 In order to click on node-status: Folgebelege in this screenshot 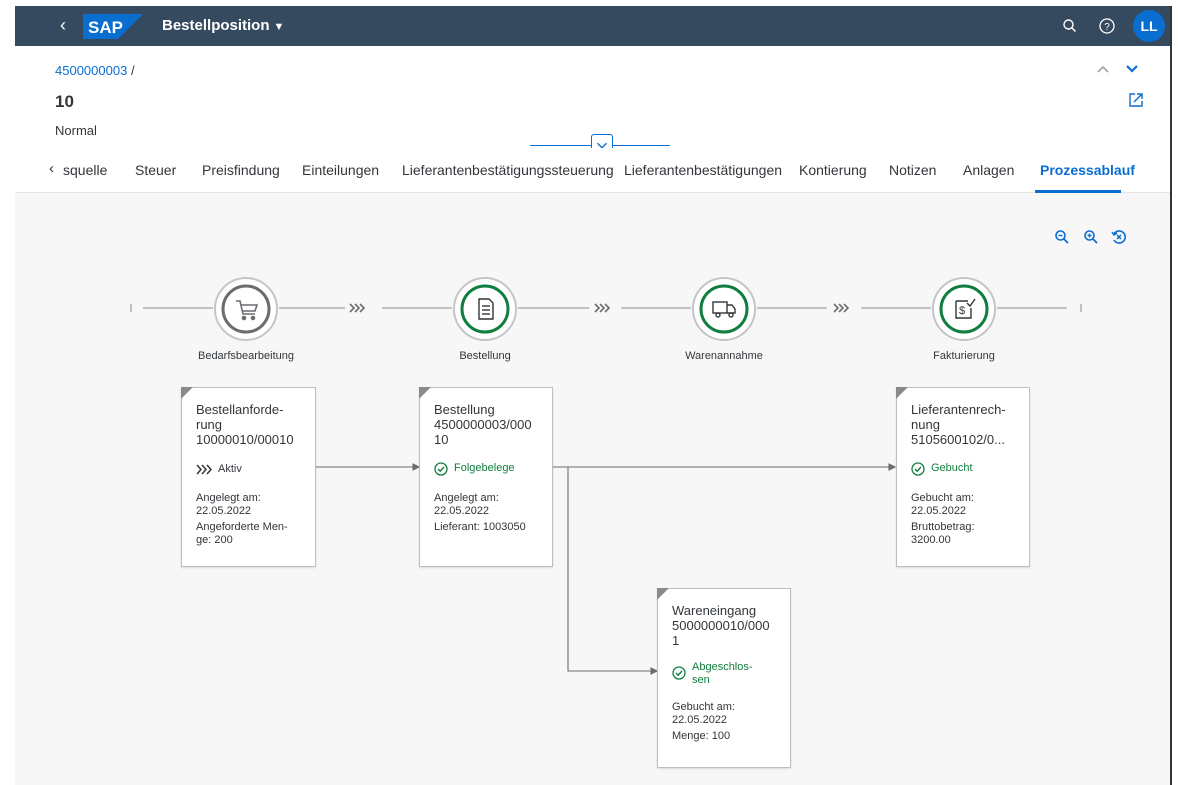, I will do `click(474, 469)`.